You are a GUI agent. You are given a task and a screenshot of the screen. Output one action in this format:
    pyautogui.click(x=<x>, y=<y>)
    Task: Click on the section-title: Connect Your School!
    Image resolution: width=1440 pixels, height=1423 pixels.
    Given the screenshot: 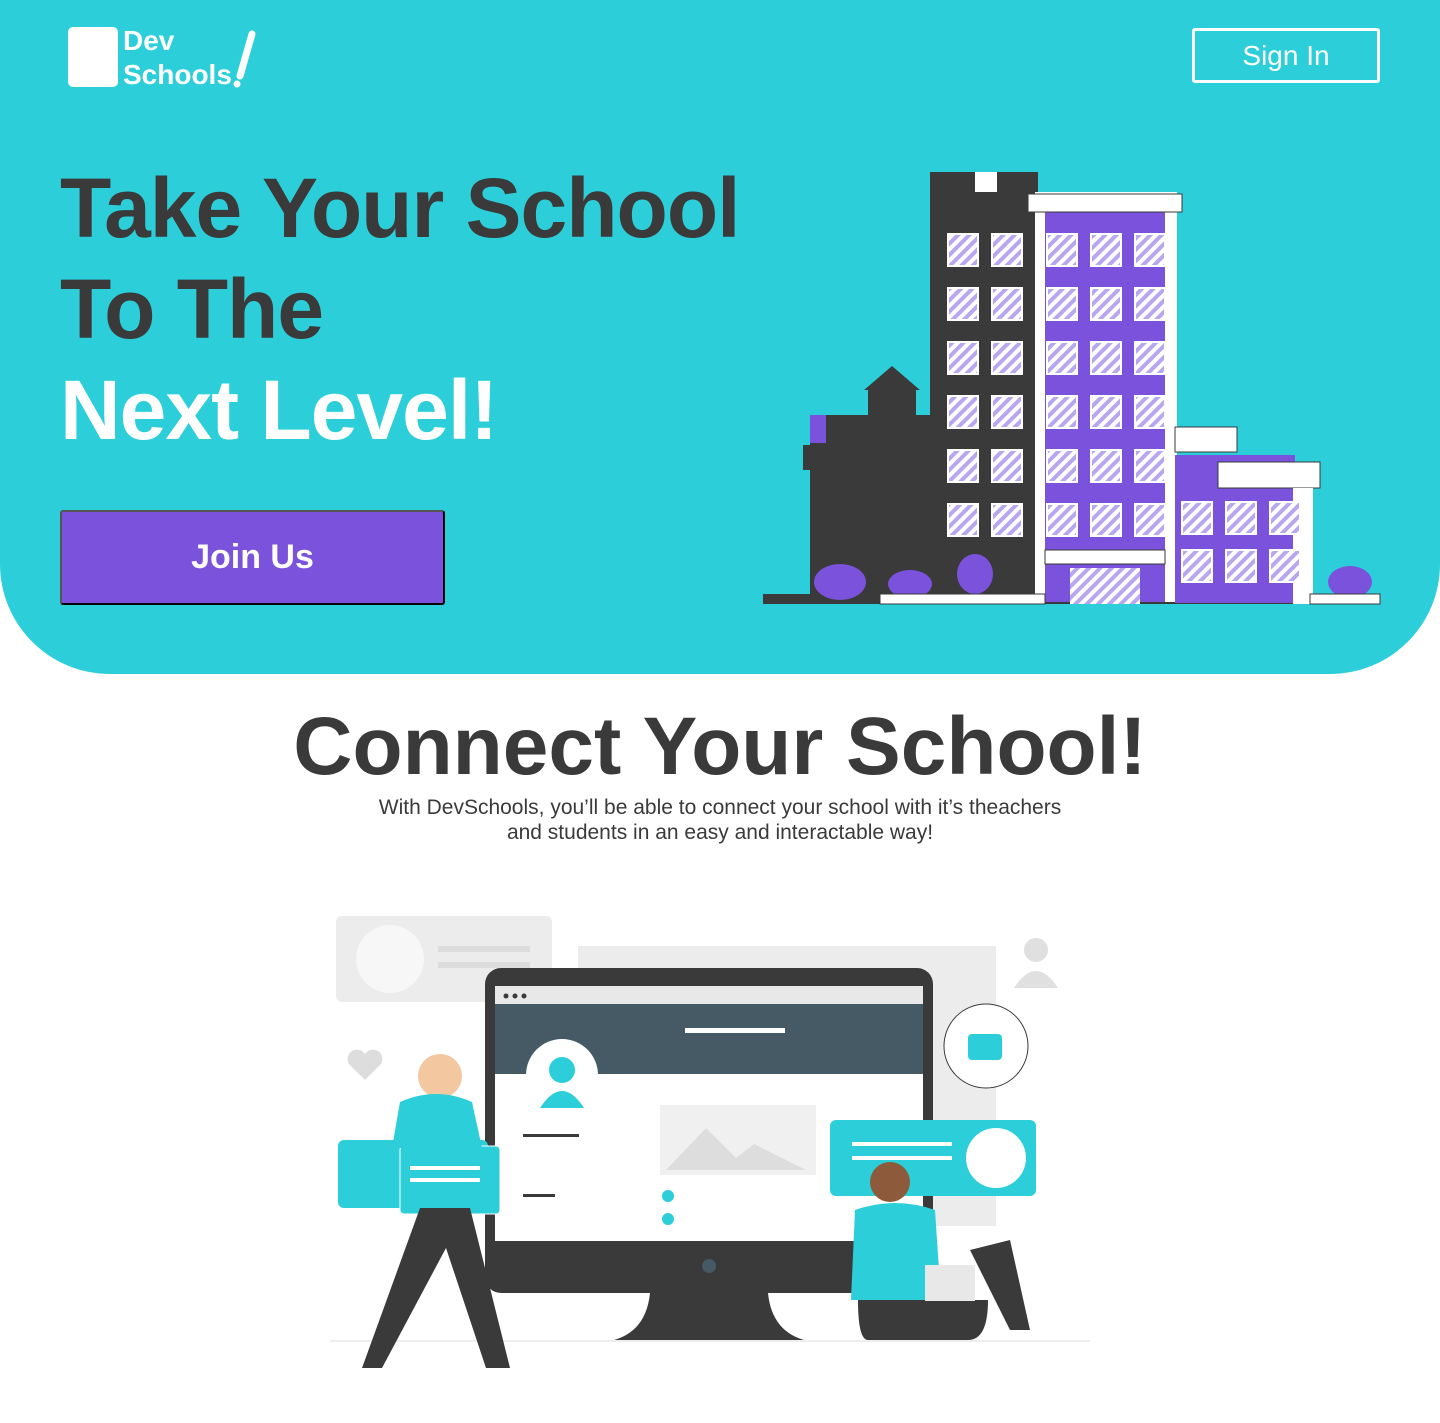 What is the action you would take?
    pyautogui.click(x=720, y=746)
    